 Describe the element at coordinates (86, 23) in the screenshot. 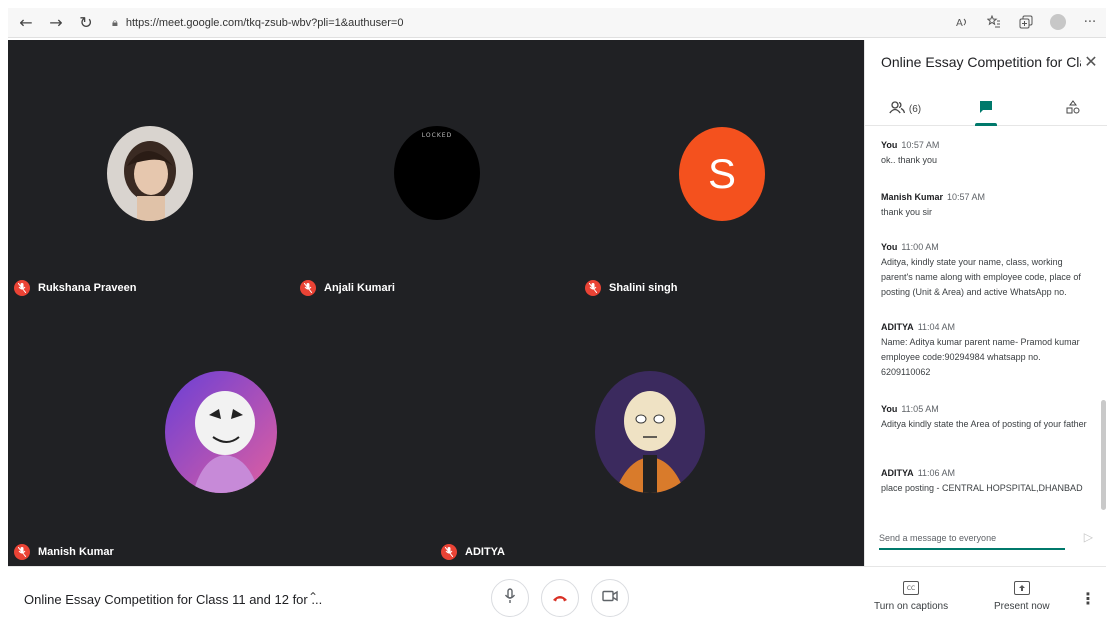

I see `reload-icon: ↻` at that location.